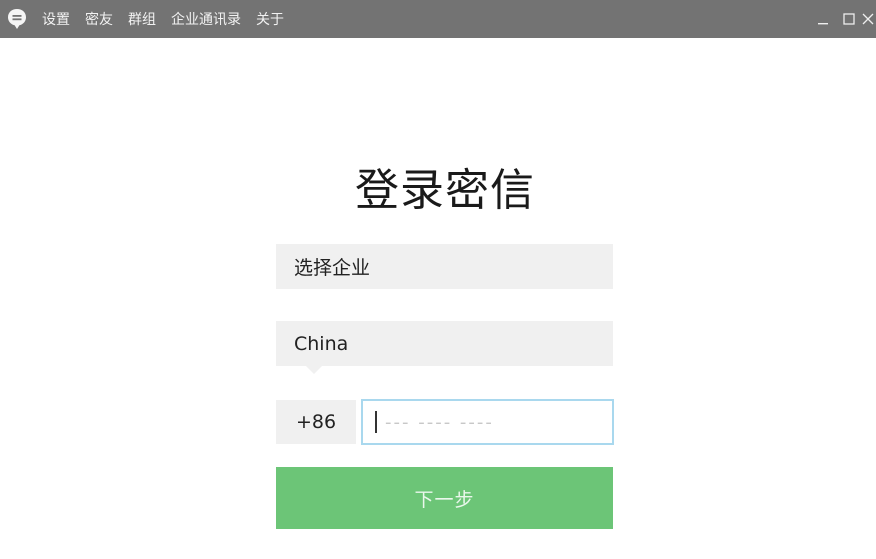 This screenshot has height=559, width=876. I want to click on enterprise-select: 选择企业, so click(444, 266).